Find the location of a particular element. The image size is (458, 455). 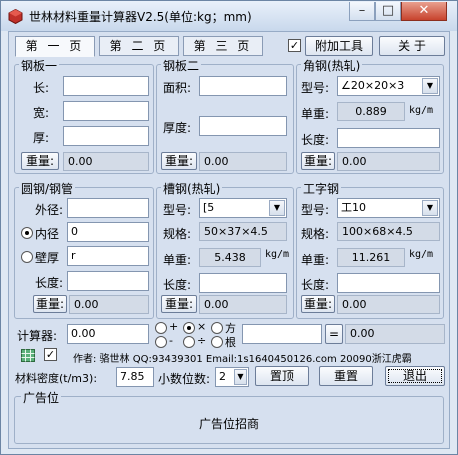

calculator-operand1-input: 0.00 is located at coordinates (108, 334).